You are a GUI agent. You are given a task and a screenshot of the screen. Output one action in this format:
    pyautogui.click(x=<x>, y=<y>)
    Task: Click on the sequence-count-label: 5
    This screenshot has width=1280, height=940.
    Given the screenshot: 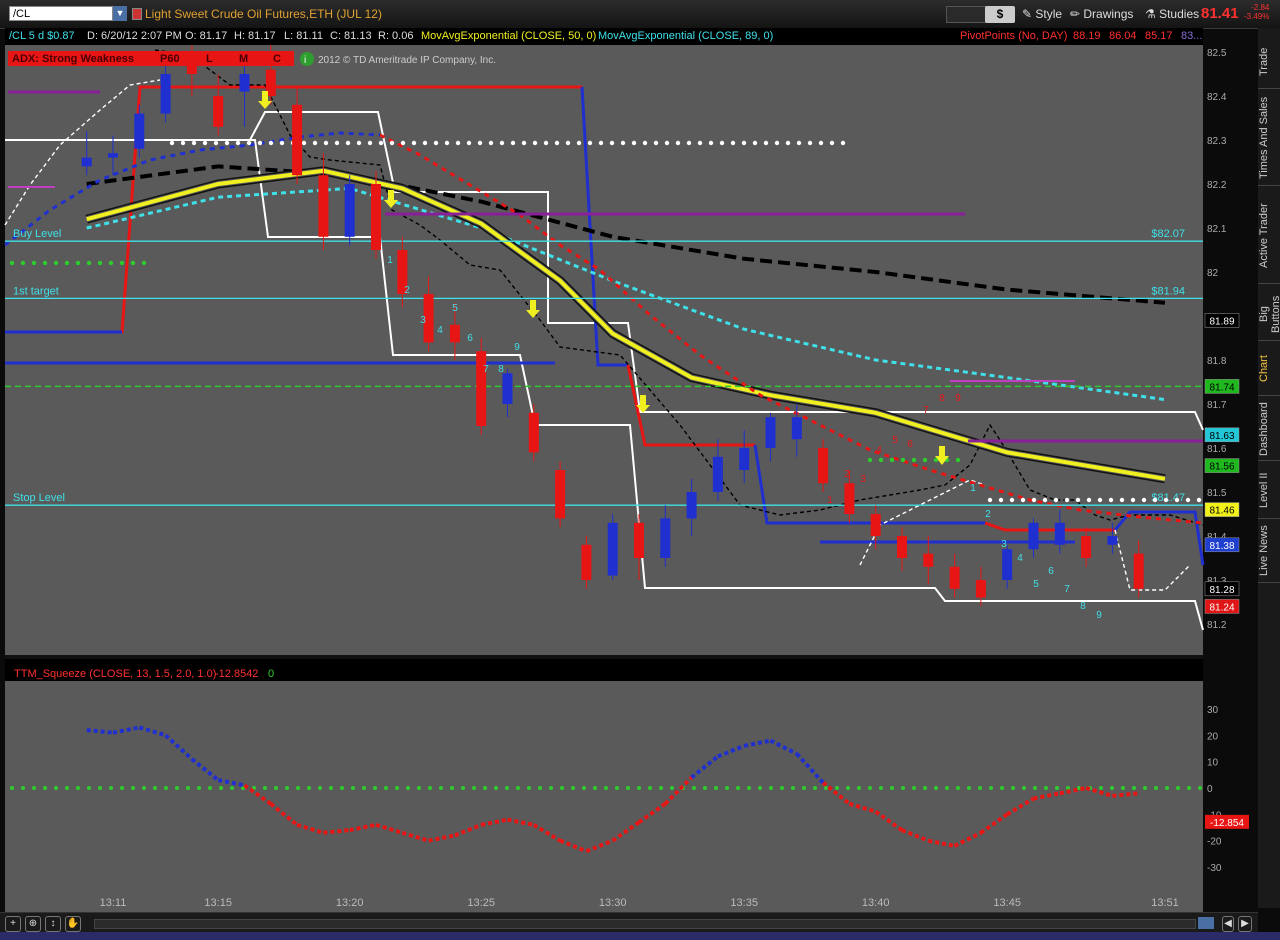 What is the action you would take?
    pyautogui.click(x=895, y=440)
    